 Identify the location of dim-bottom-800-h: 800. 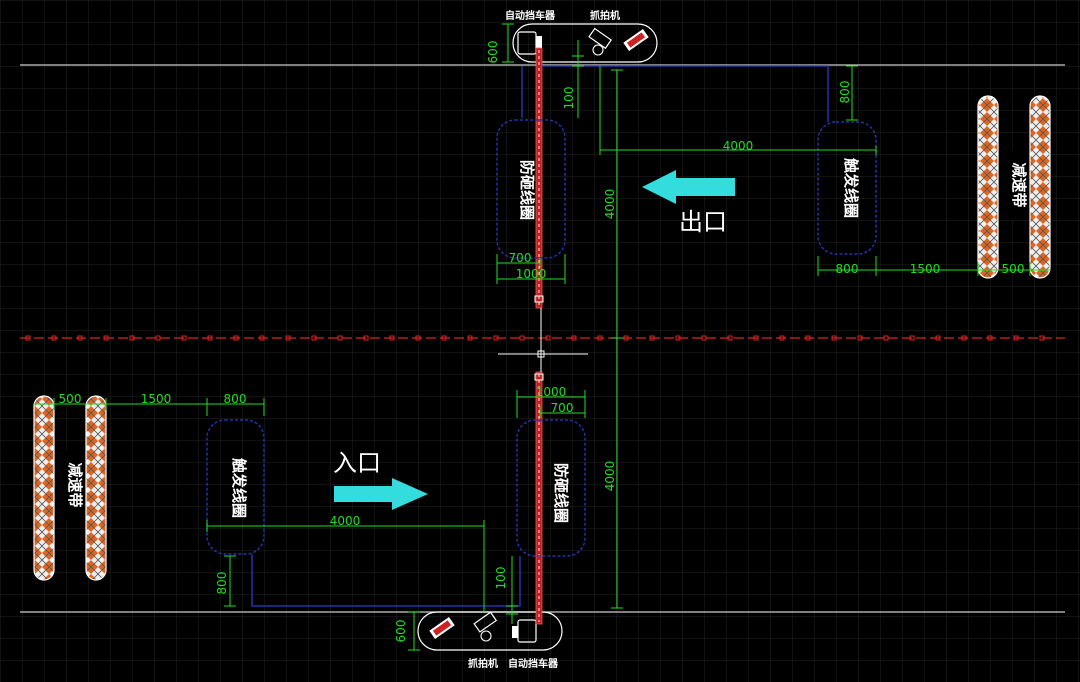
(235, 399).